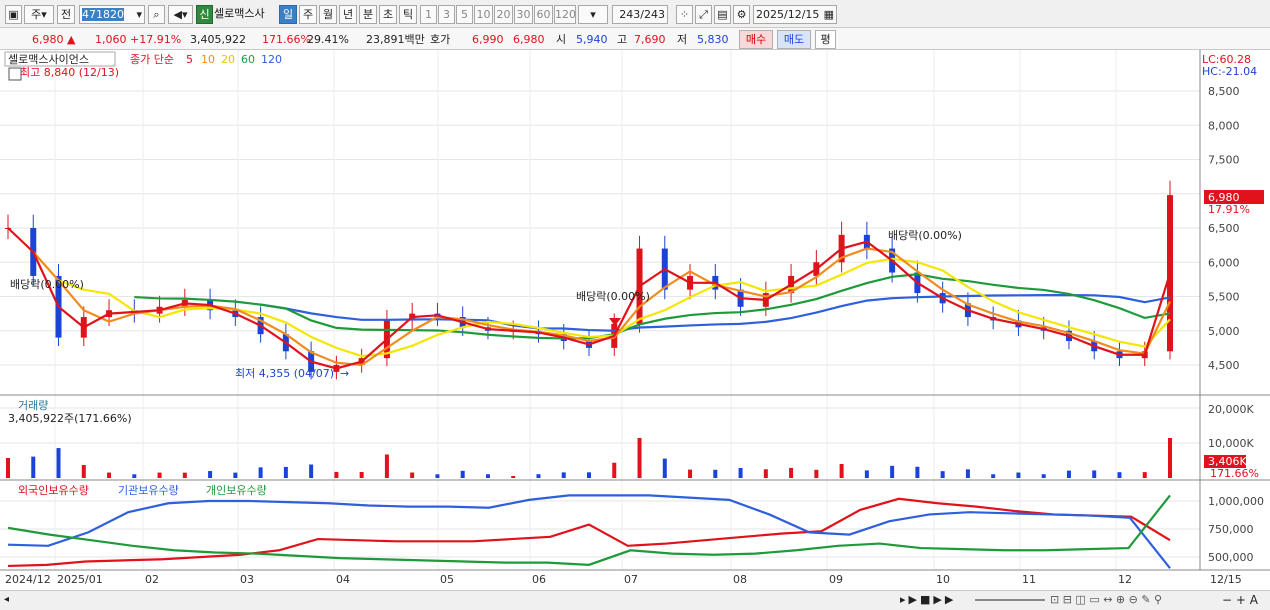 The image size is (1270, 610). I want to click on interval-select: ▾, so click(593, 14).